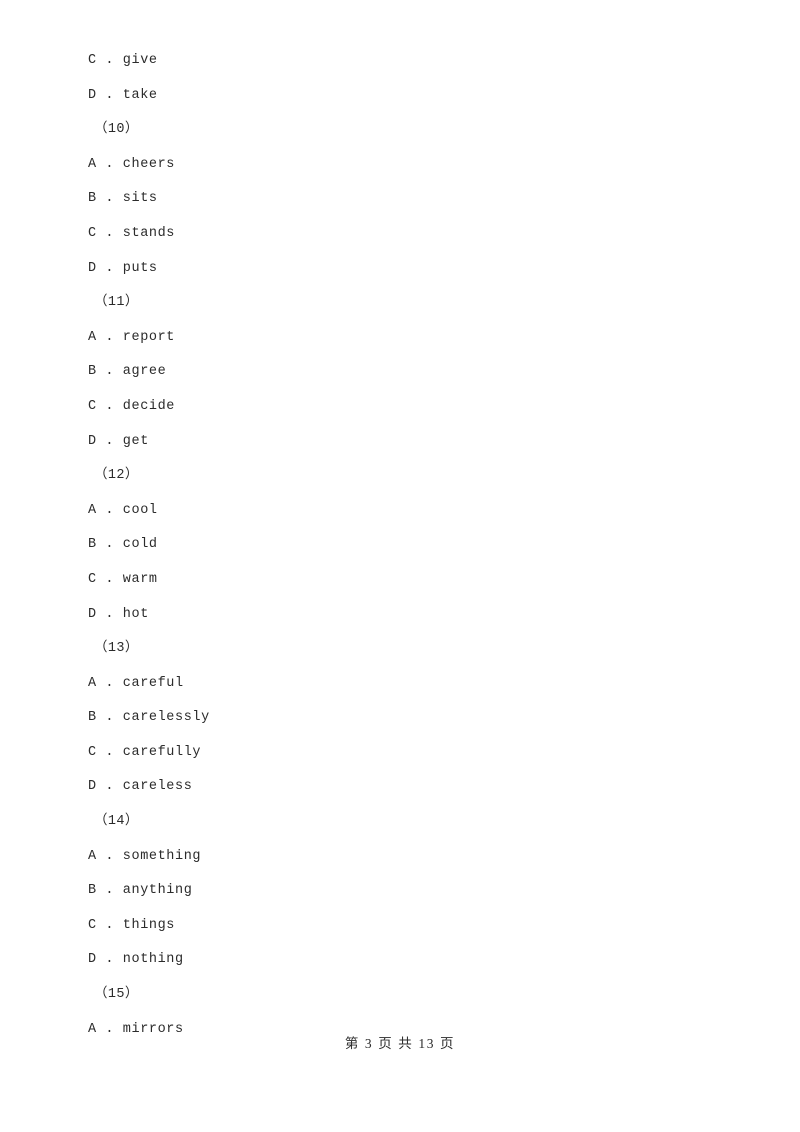 The image size is (800, 1132). Describe the element at coordinates (116, 130) in the screenshot. I see `question-number: （10）` at that location.